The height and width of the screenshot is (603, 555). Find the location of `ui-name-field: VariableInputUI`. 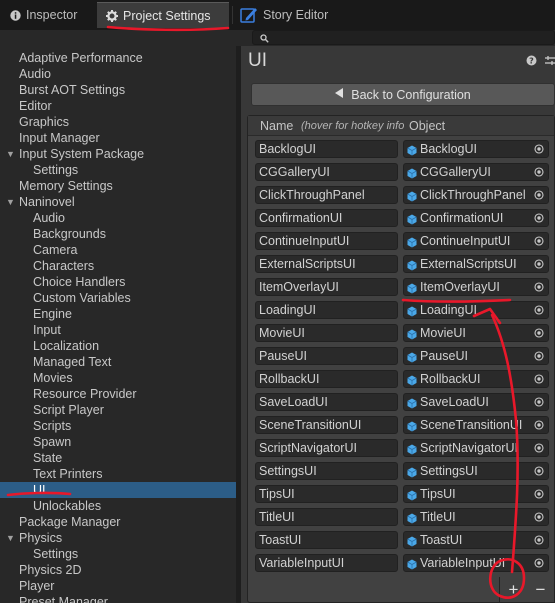

ui-name-field: VariableInputUI is located at coordinates (326, 563).